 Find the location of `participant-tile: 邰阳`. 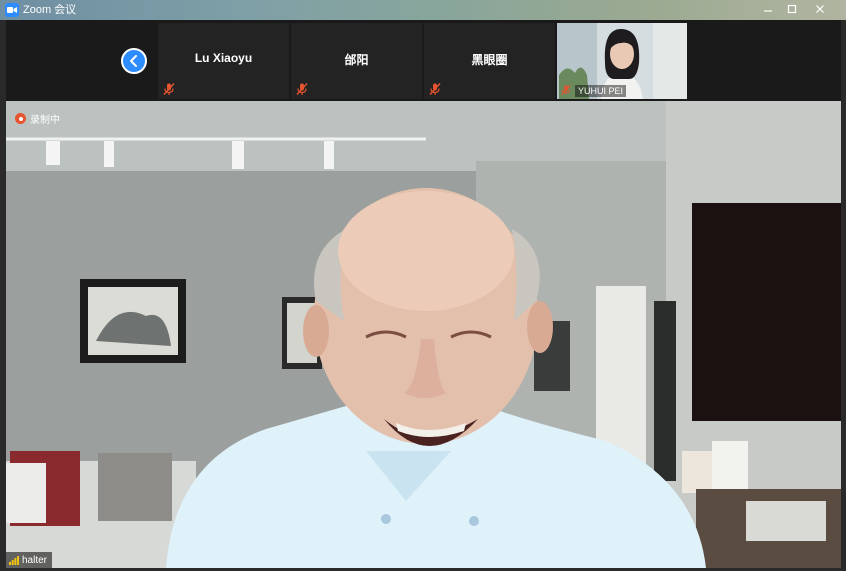

participant-tile: 邰阳 is located at coordinates (356, 61).